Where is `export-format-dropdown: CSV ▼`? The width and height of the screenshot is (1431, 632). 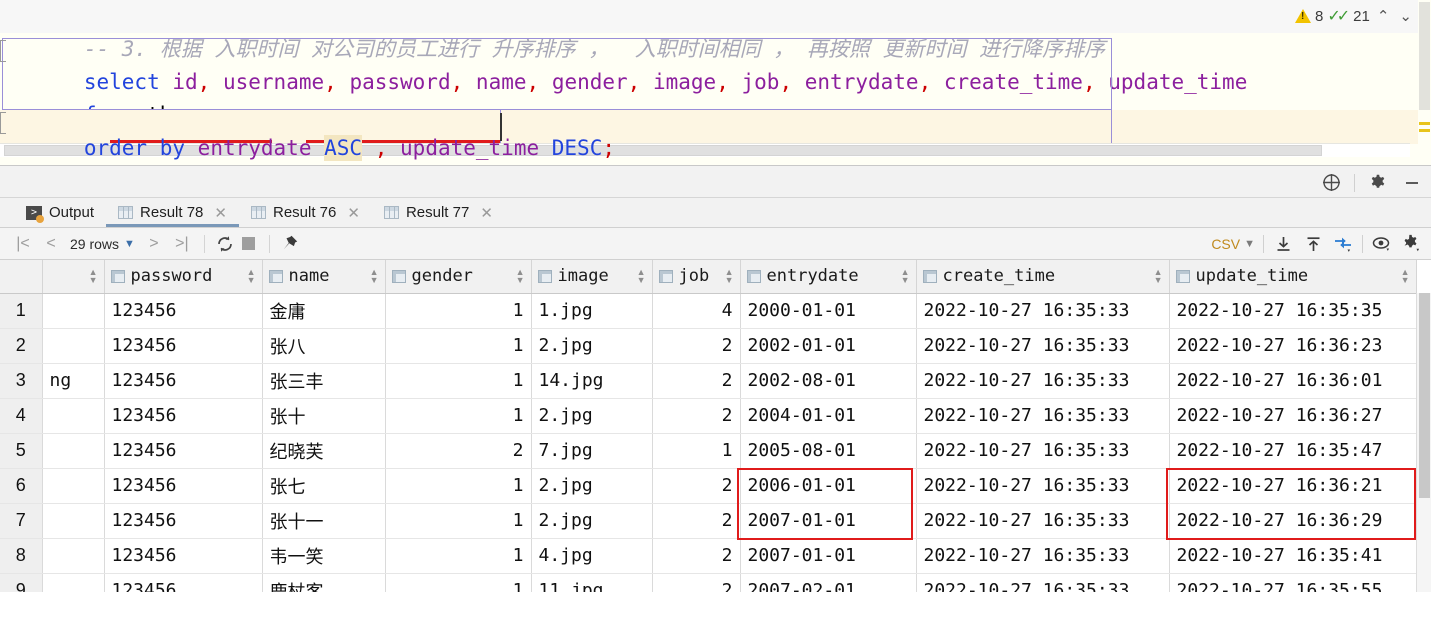 export-format-dropdown: CSV ▼ is located at coordinates (1233, 244).